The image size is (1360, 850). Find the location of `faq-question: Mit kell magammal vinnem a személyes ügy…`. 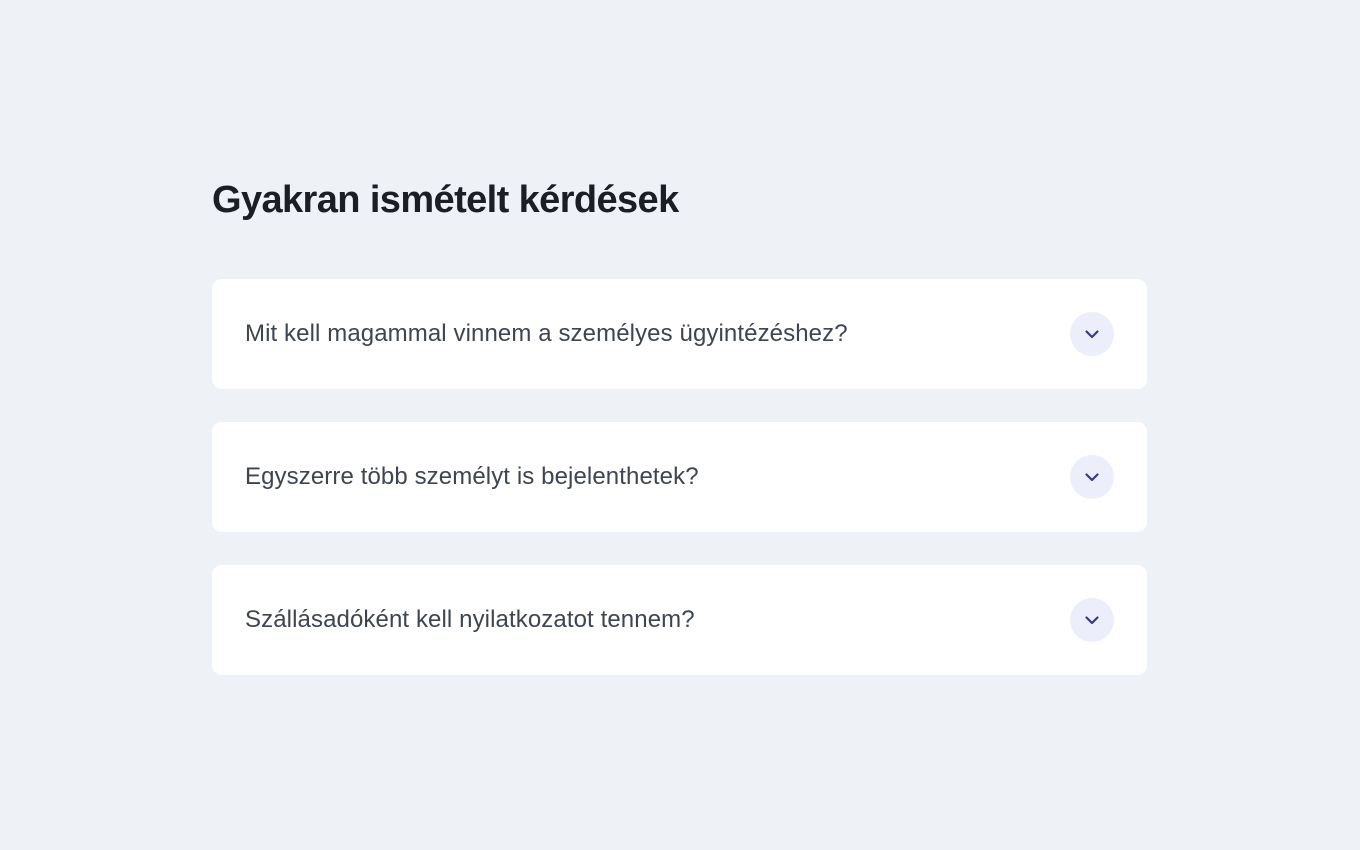

faq-question: Mit kell magammal vinnem a személyes ügy… is located at coordinates (546, 333).